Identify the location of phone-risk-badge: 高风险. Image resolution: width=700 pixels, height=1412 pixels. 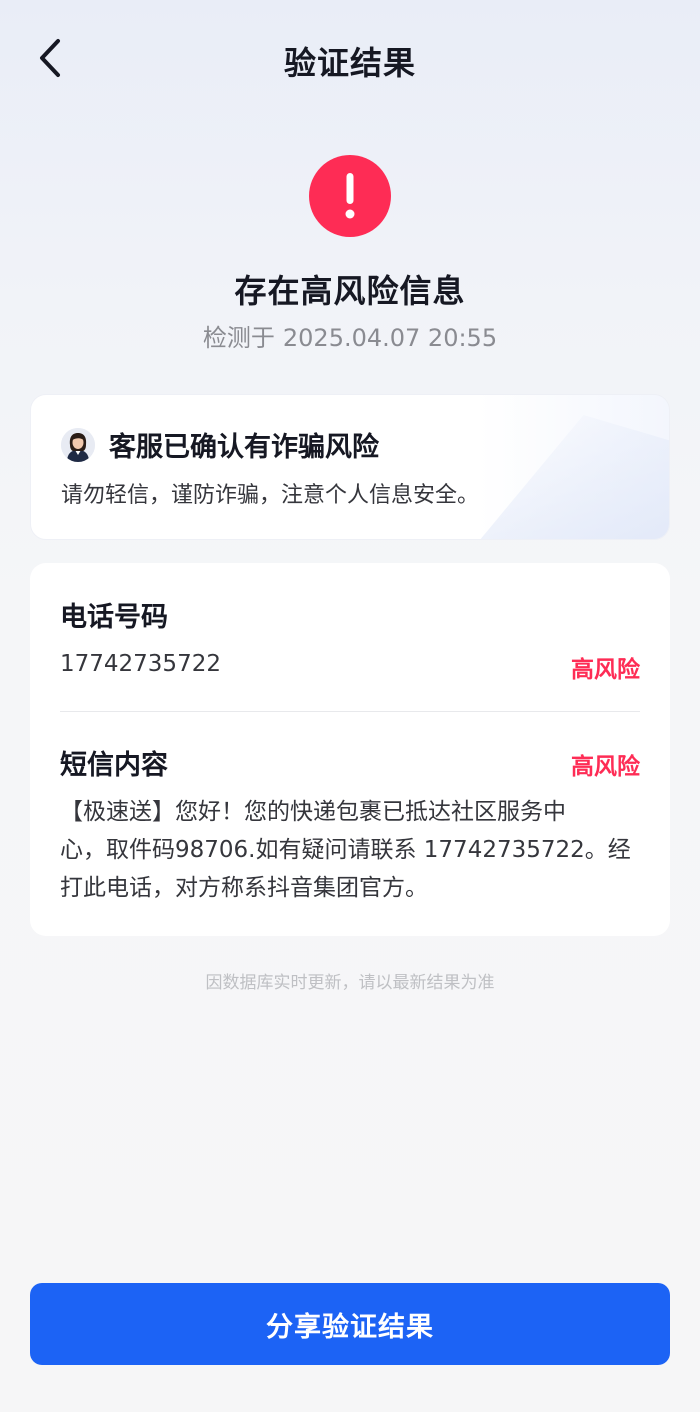
(605, 670).